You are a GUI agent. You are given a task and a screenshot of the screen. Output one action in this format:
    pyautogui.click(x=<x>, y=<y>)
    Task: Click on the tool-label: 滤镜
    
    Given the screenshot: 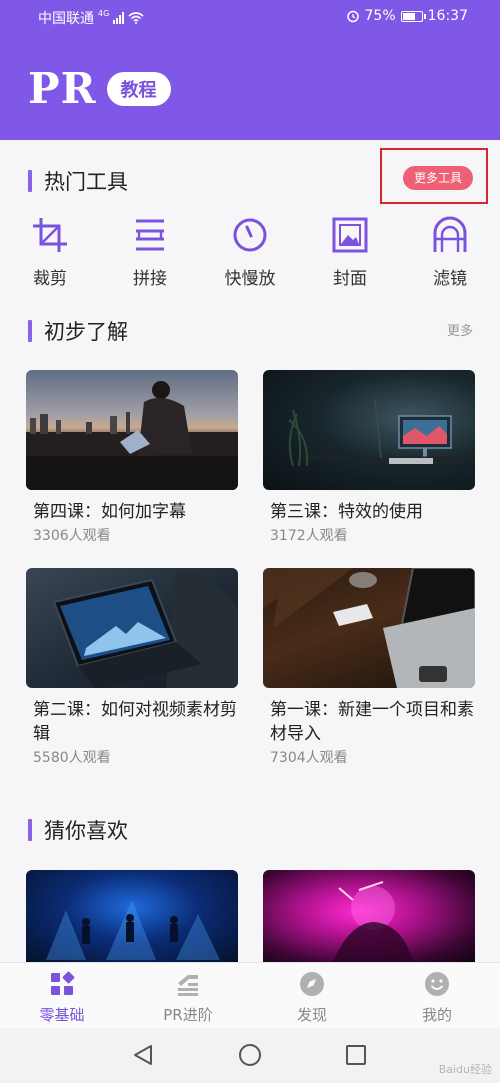 What is the action you would take?
    pyautogui.click(x=450, y=279)
    